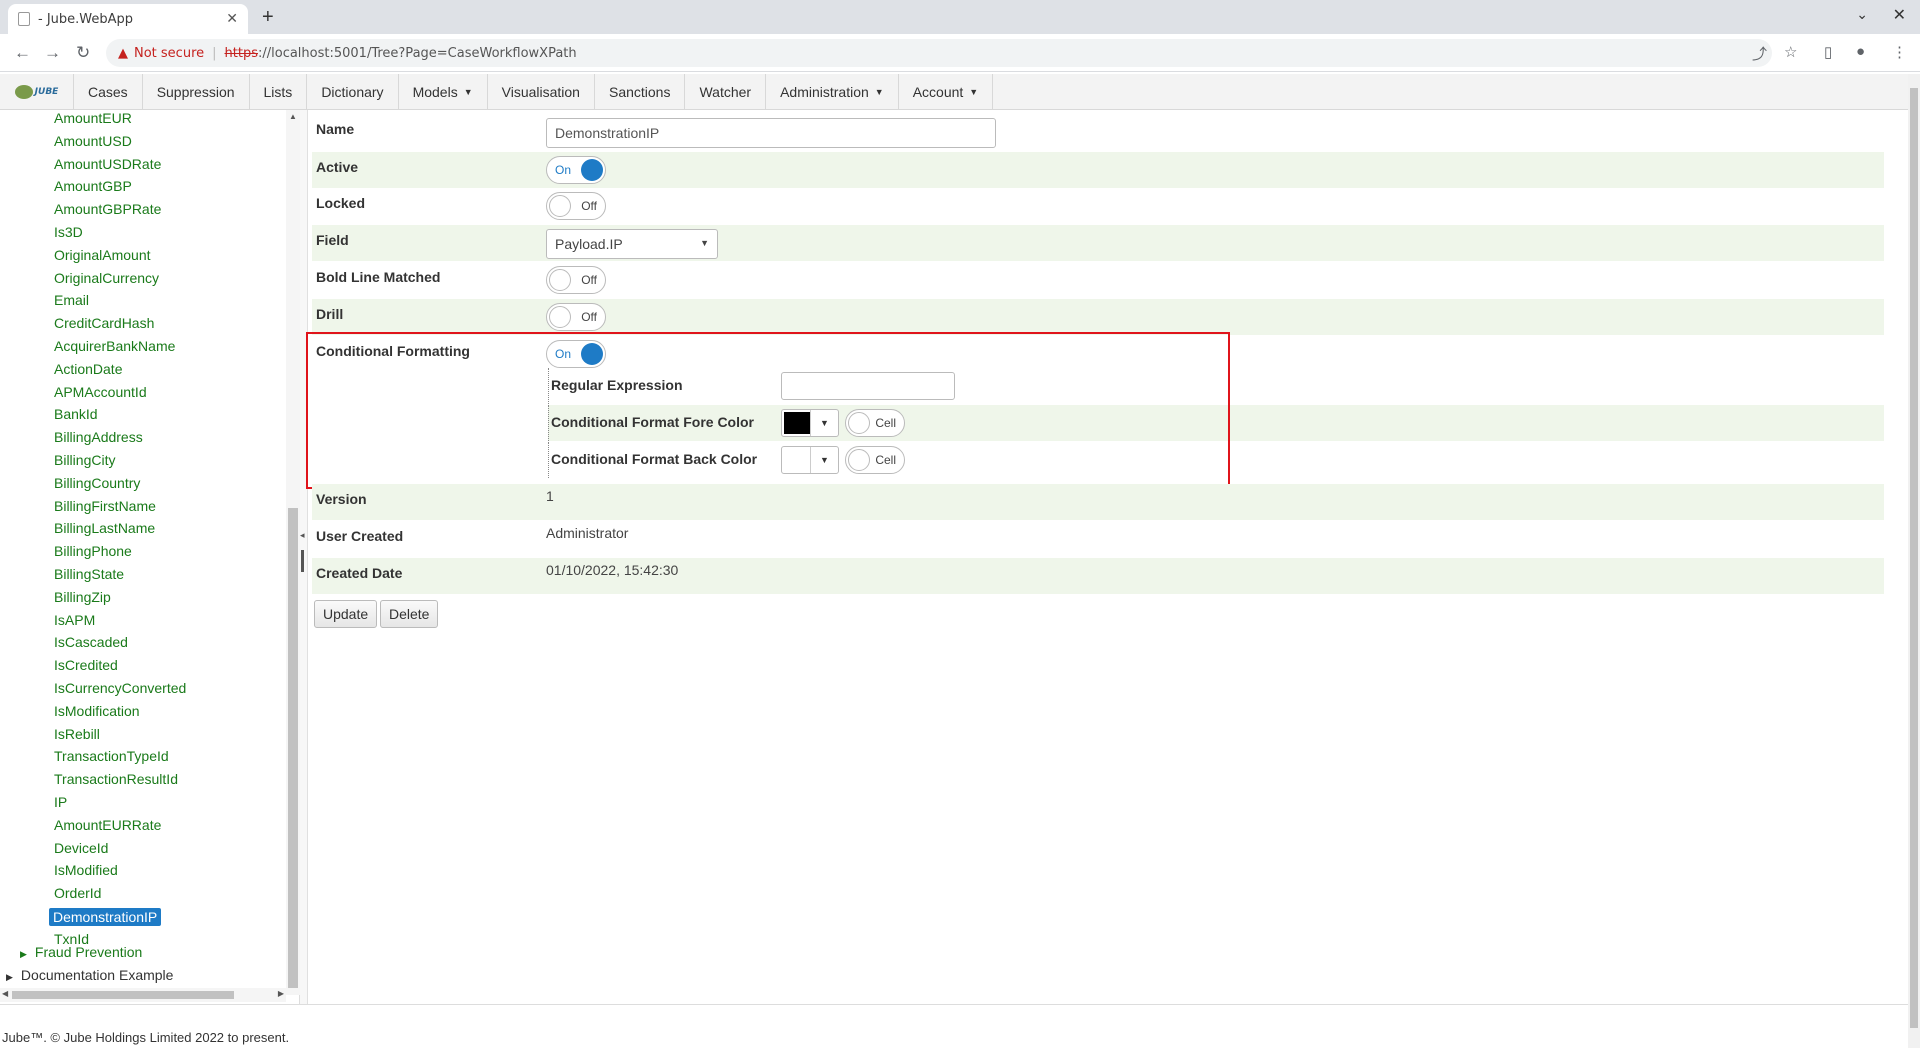  Describe the element at coordinates (106, 278) in the screenshot. I see `tree-item: OriginalCurrency` at that location.